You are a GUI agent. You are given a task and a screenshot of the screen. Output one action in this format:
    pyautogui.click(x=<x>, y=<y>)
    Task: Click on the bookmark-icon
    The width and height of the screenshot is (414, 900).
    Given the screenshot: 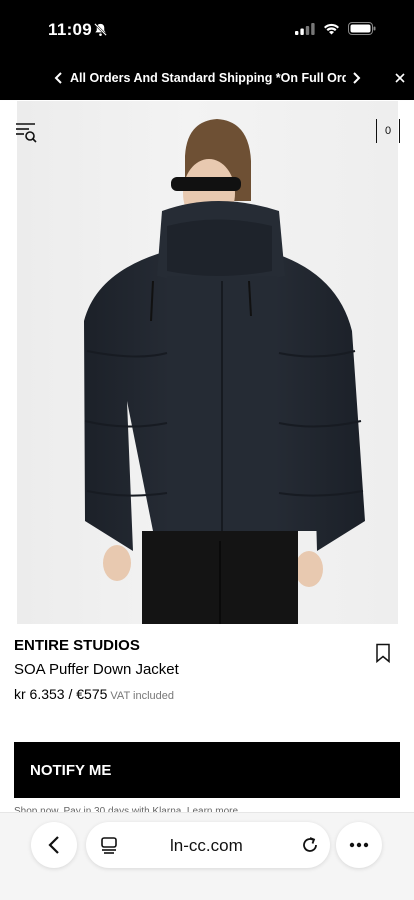 What is the action you would take?
    pyautogui.click(x=383, y=653)
    